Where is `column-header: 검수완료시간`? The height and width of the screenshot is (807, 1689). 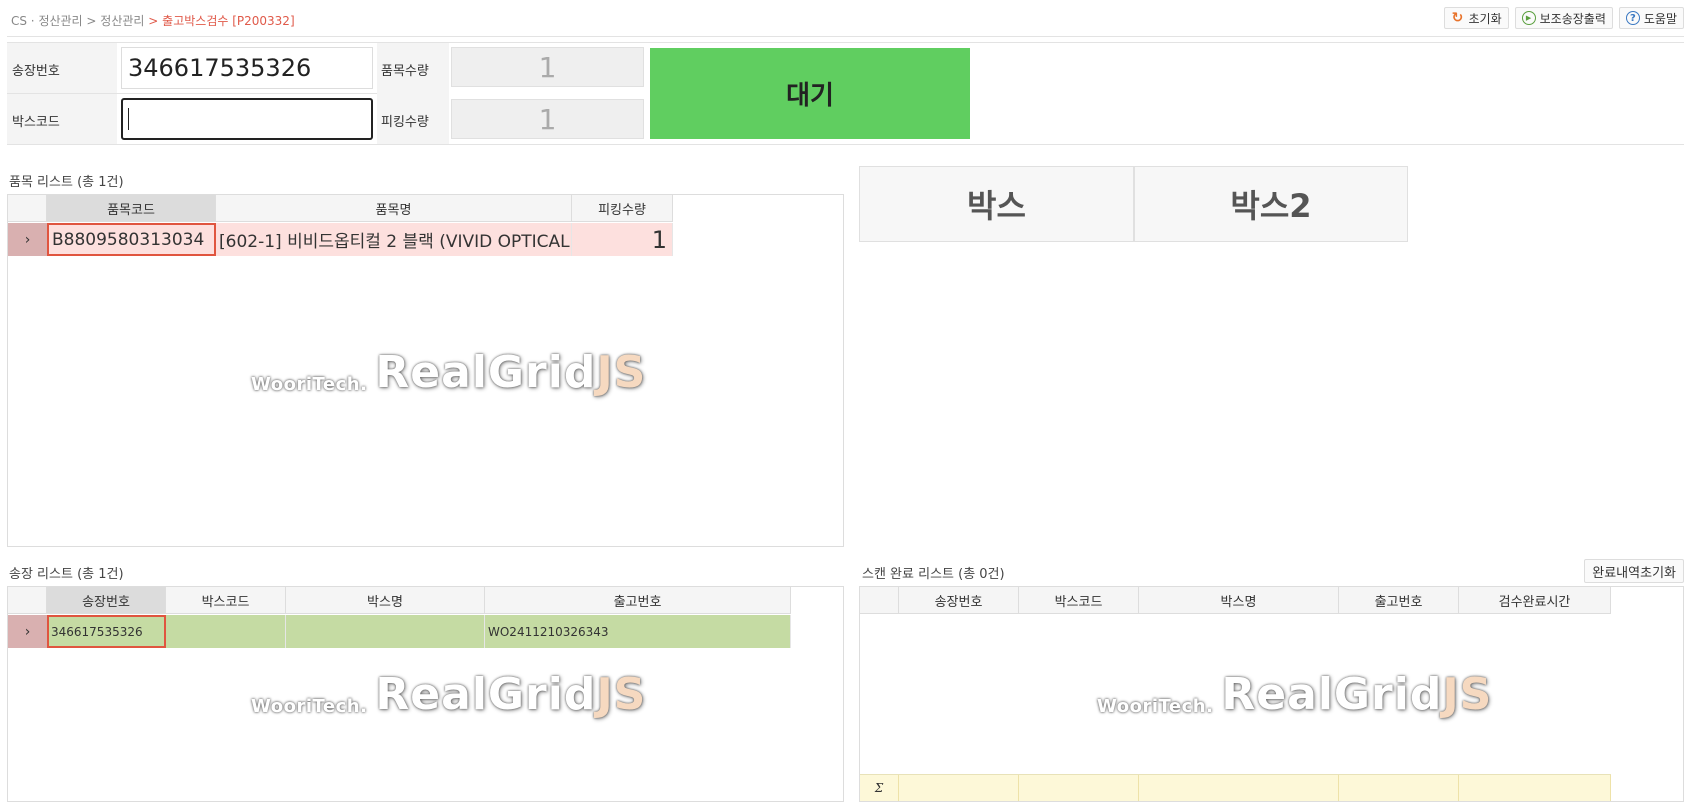 column-header: 검수완료시간 is located at coordinates (1535, 600).